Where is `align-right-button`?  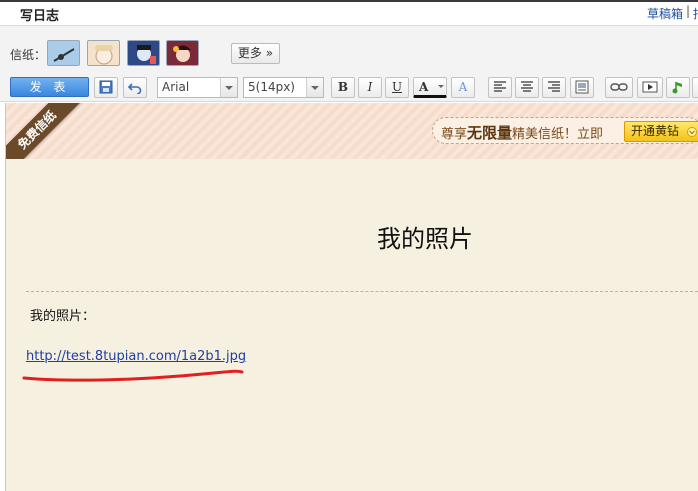 align-right-button is located at coordinates (554, 87).